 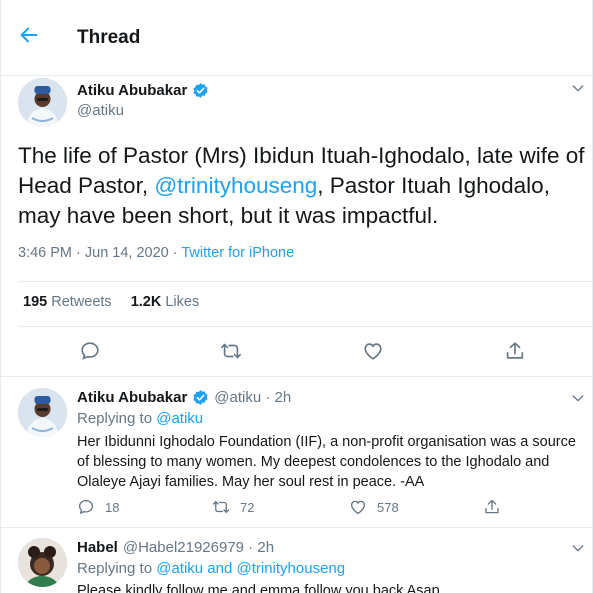 I want to click on likes-label: Likes, so click(x=182, y=302).